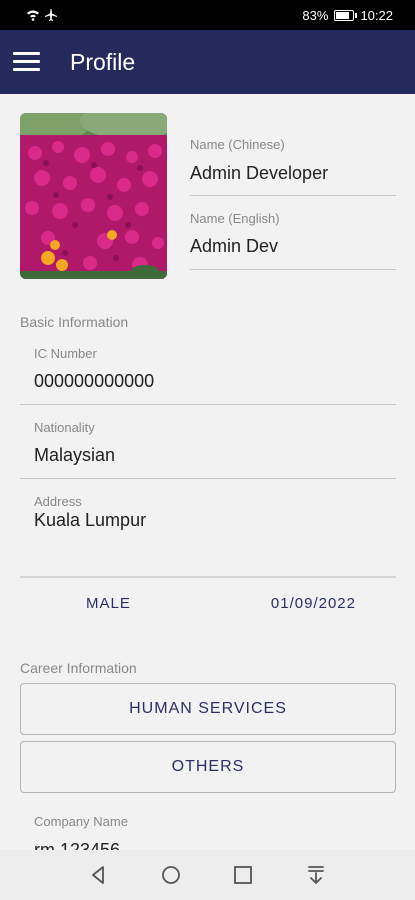 The image size is (415, 900). What do you see at coordinates (259, 173) in the screenshot?
I see `name-chinese-value: Admin Developer` at bounding box center [259, 173].